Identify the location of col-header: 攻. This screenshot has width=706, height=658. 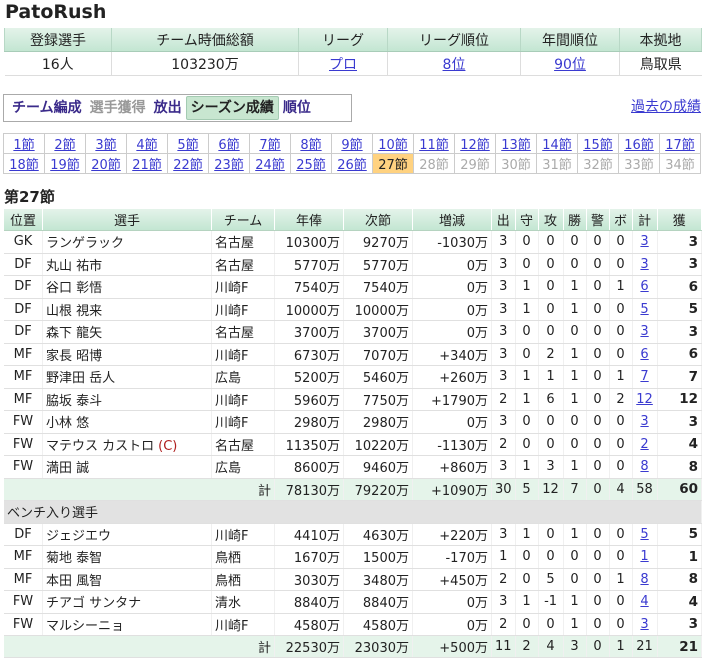
(551, 220).